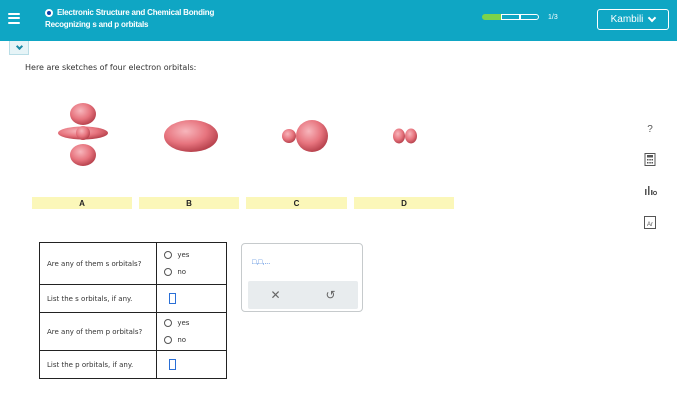 The height and width of the screenshot is (407, 677). Describe the element at coordinates (83, 134) in the screenshot. I see `orbital-a-image` at that location.